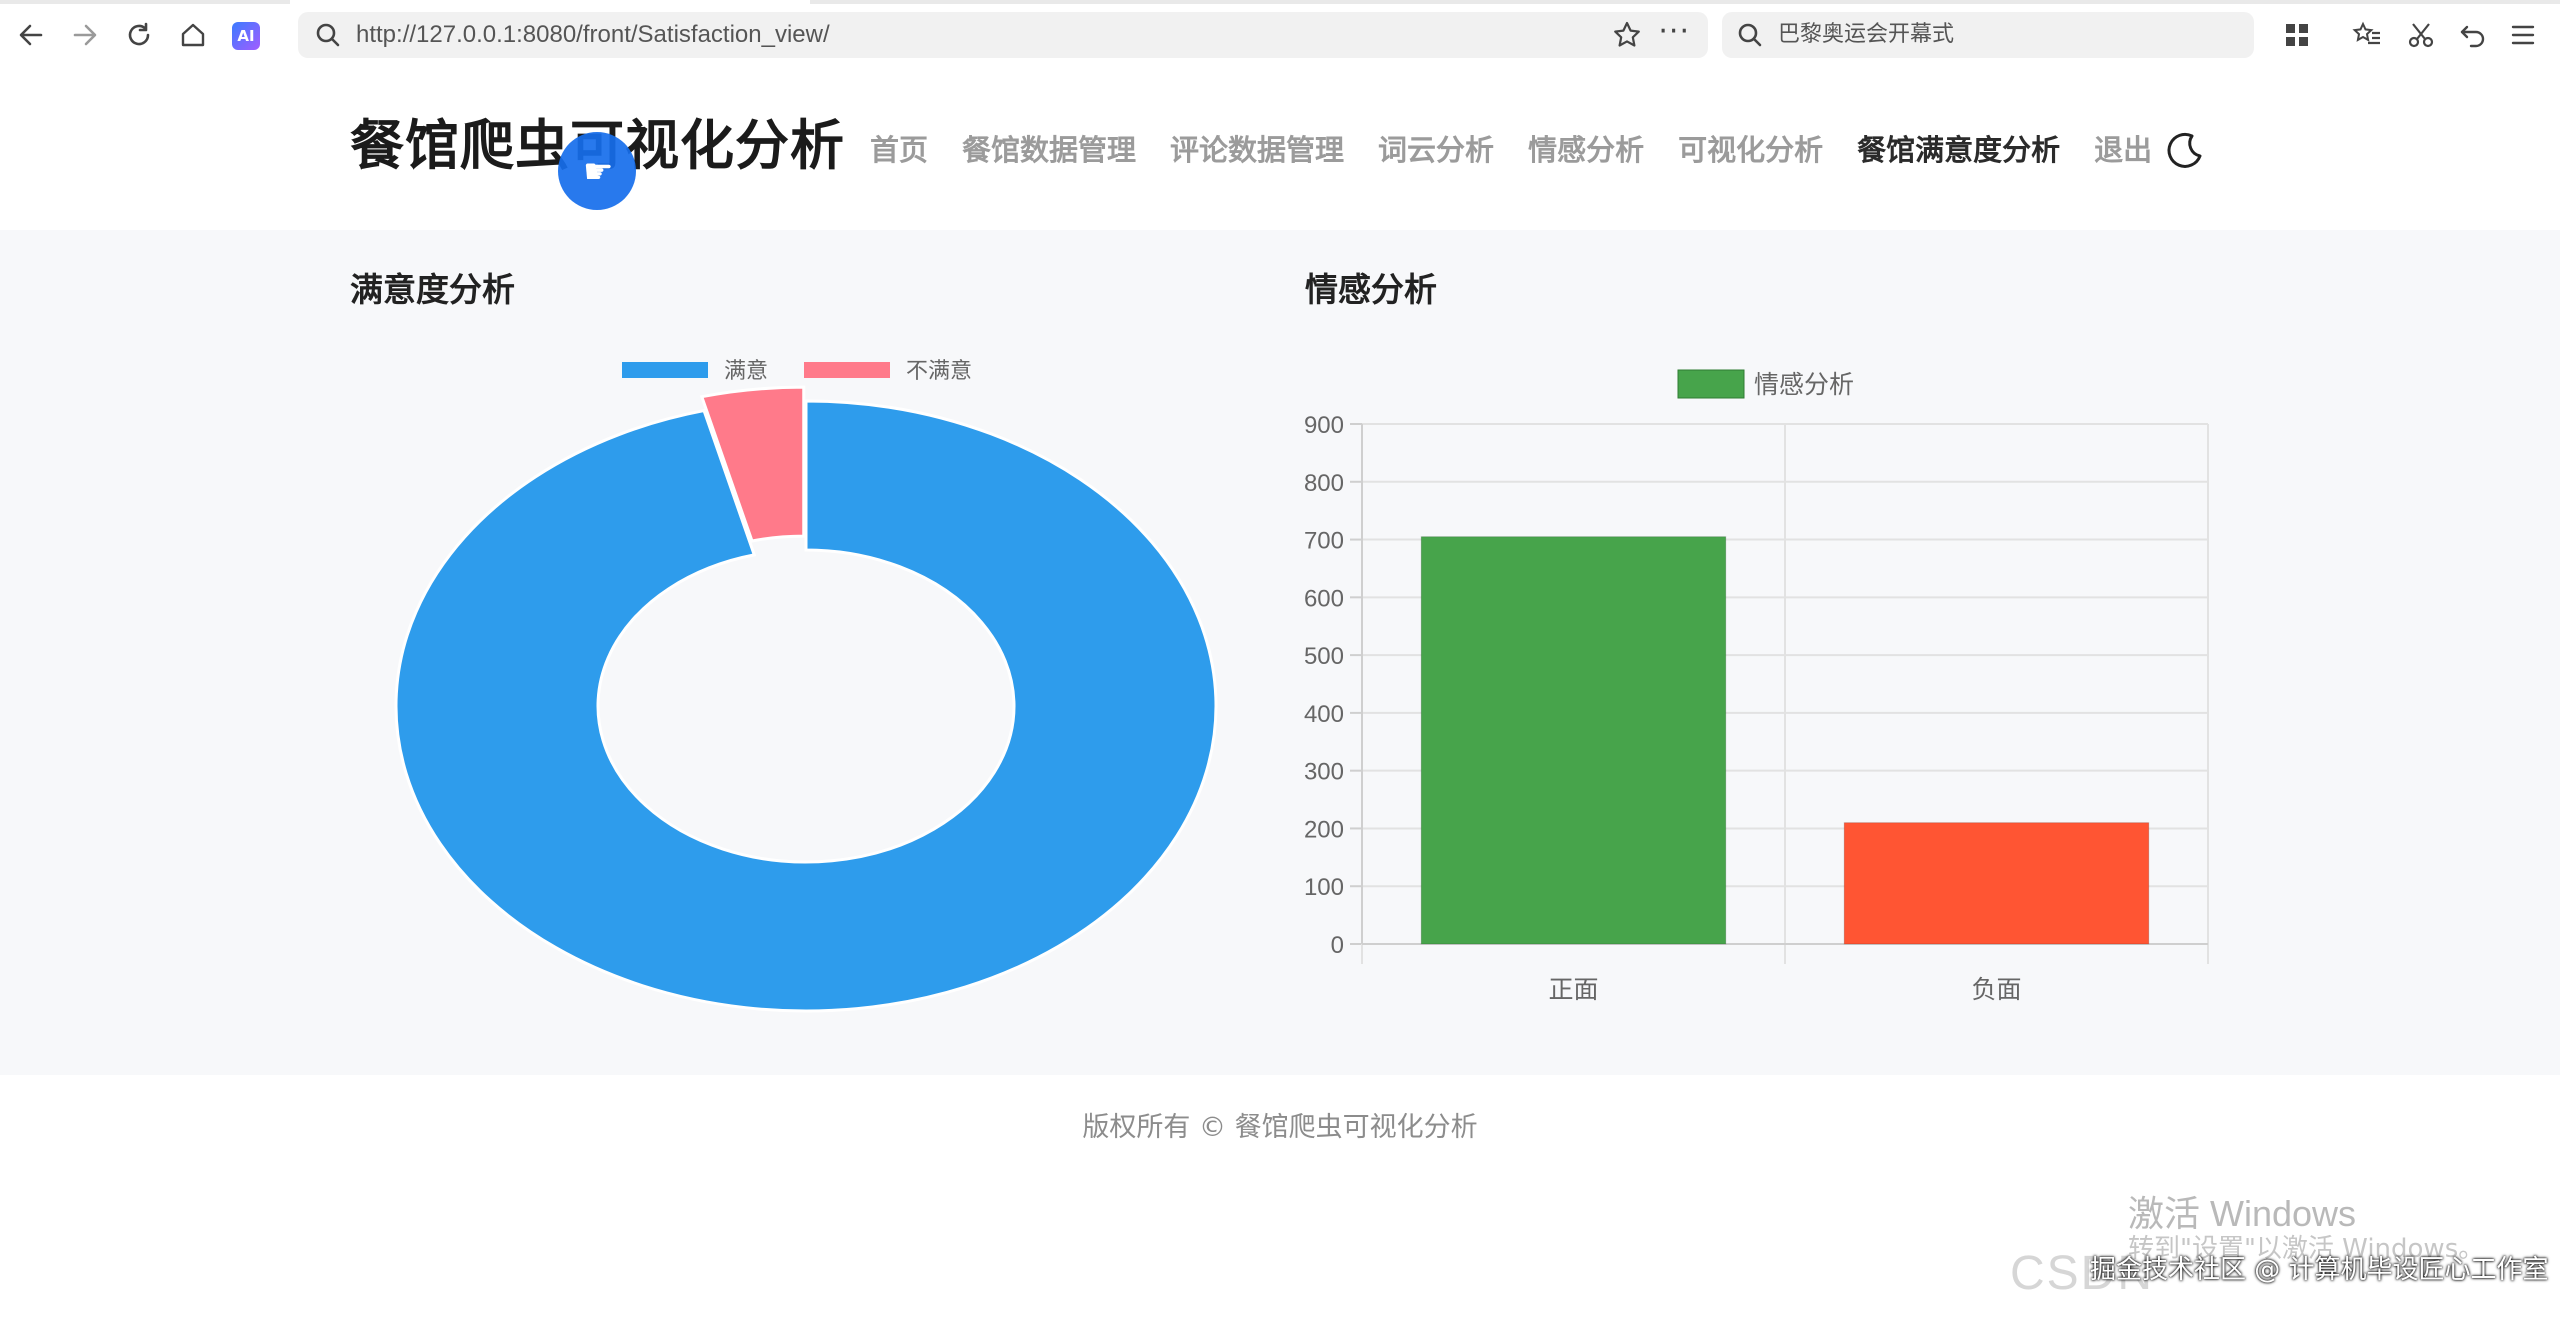 The width and height of the screenshot is (2560, 1317). What do you see at coordinates (1324, 714) in the screenshot?
I see `y-tick-label-400: 400` at bounding box center [1324, 714].